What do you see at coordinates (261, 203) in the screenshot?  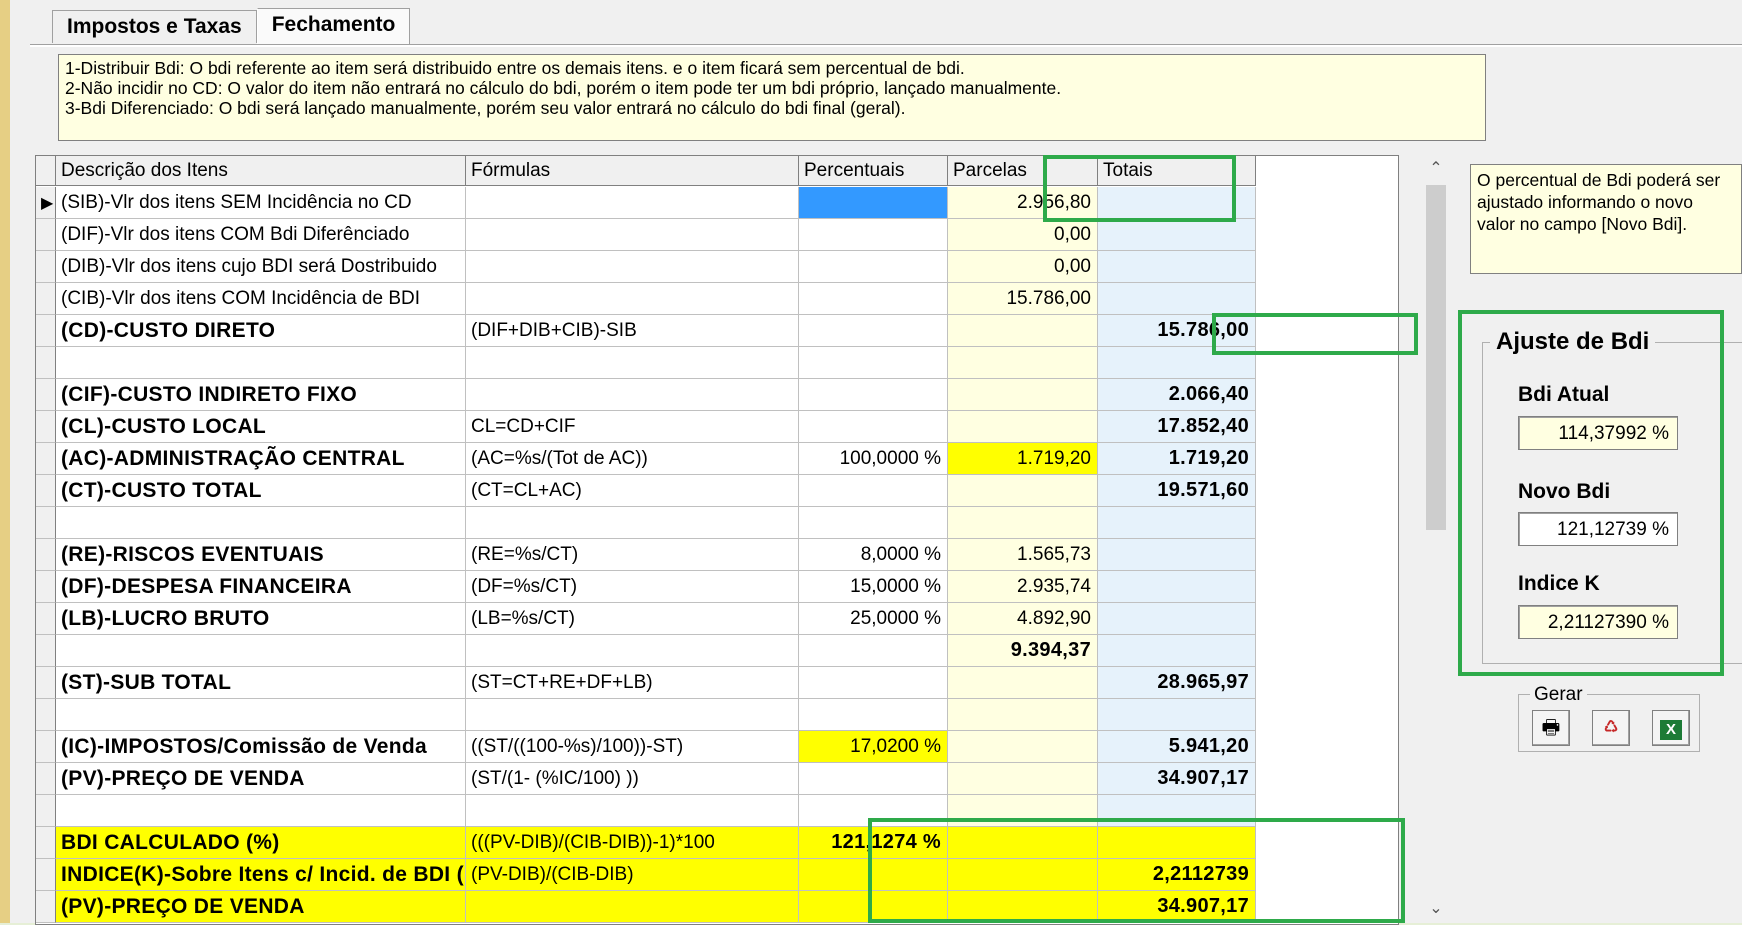 I see `cell-descricao: (SIB)-Vlr dos itens SEM Incidência no CD` at bounding box center [261, 203].